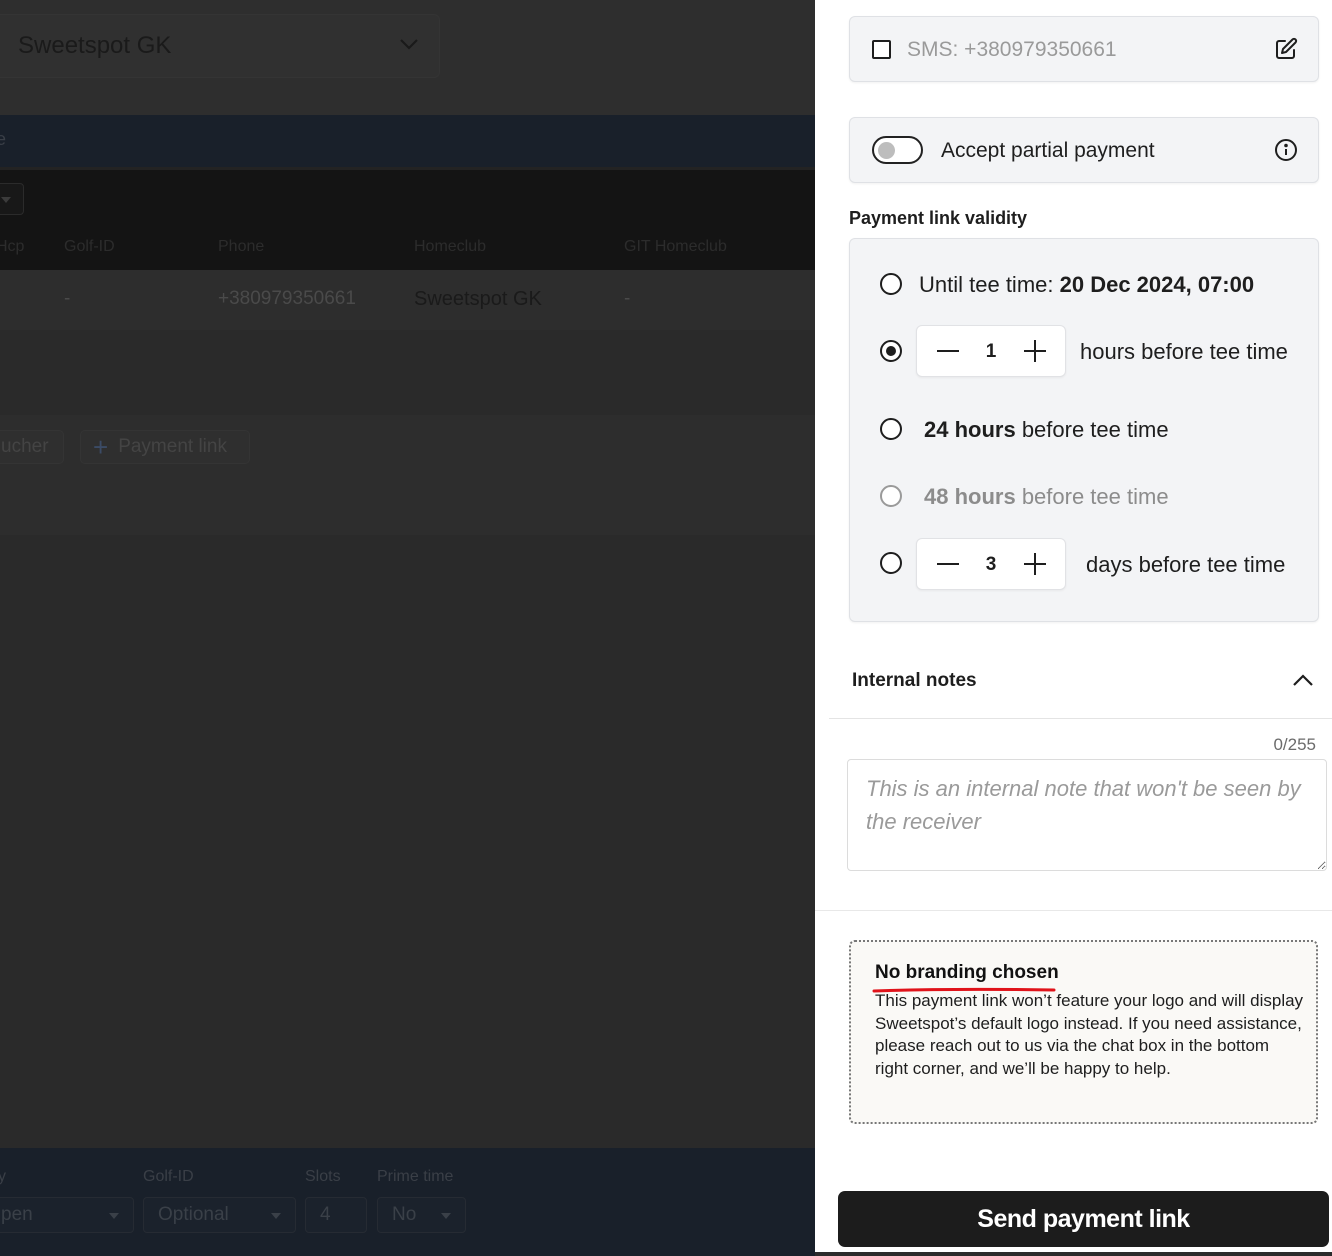 This screenshot has width=1332, height=1256. I want to click on branding-title: No branding chosen, so click(967, 972).